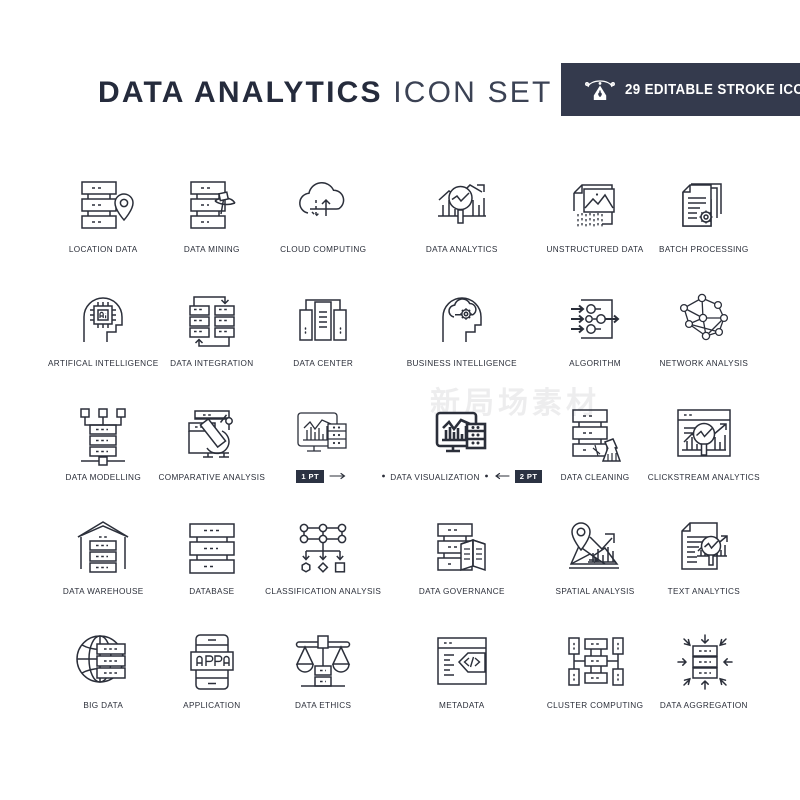  I want to click on icon-cell-algorithm: ALGORITHM, so click(594, 339).